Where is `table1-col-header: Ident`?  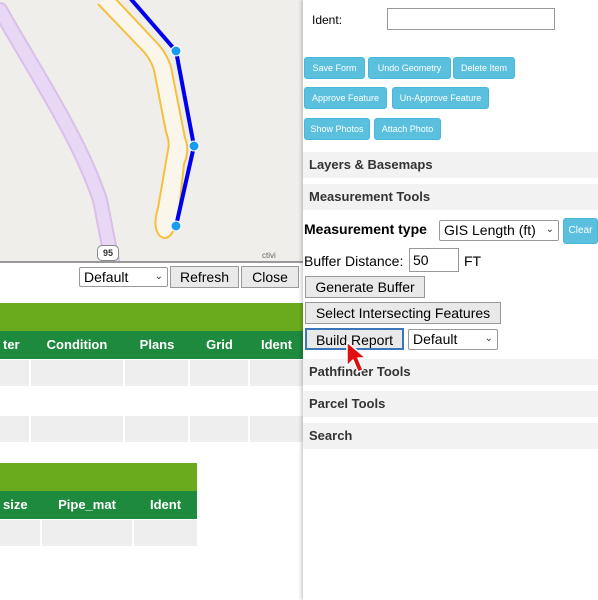
table1-col-header: Ident is located at coordinates (276, 345).